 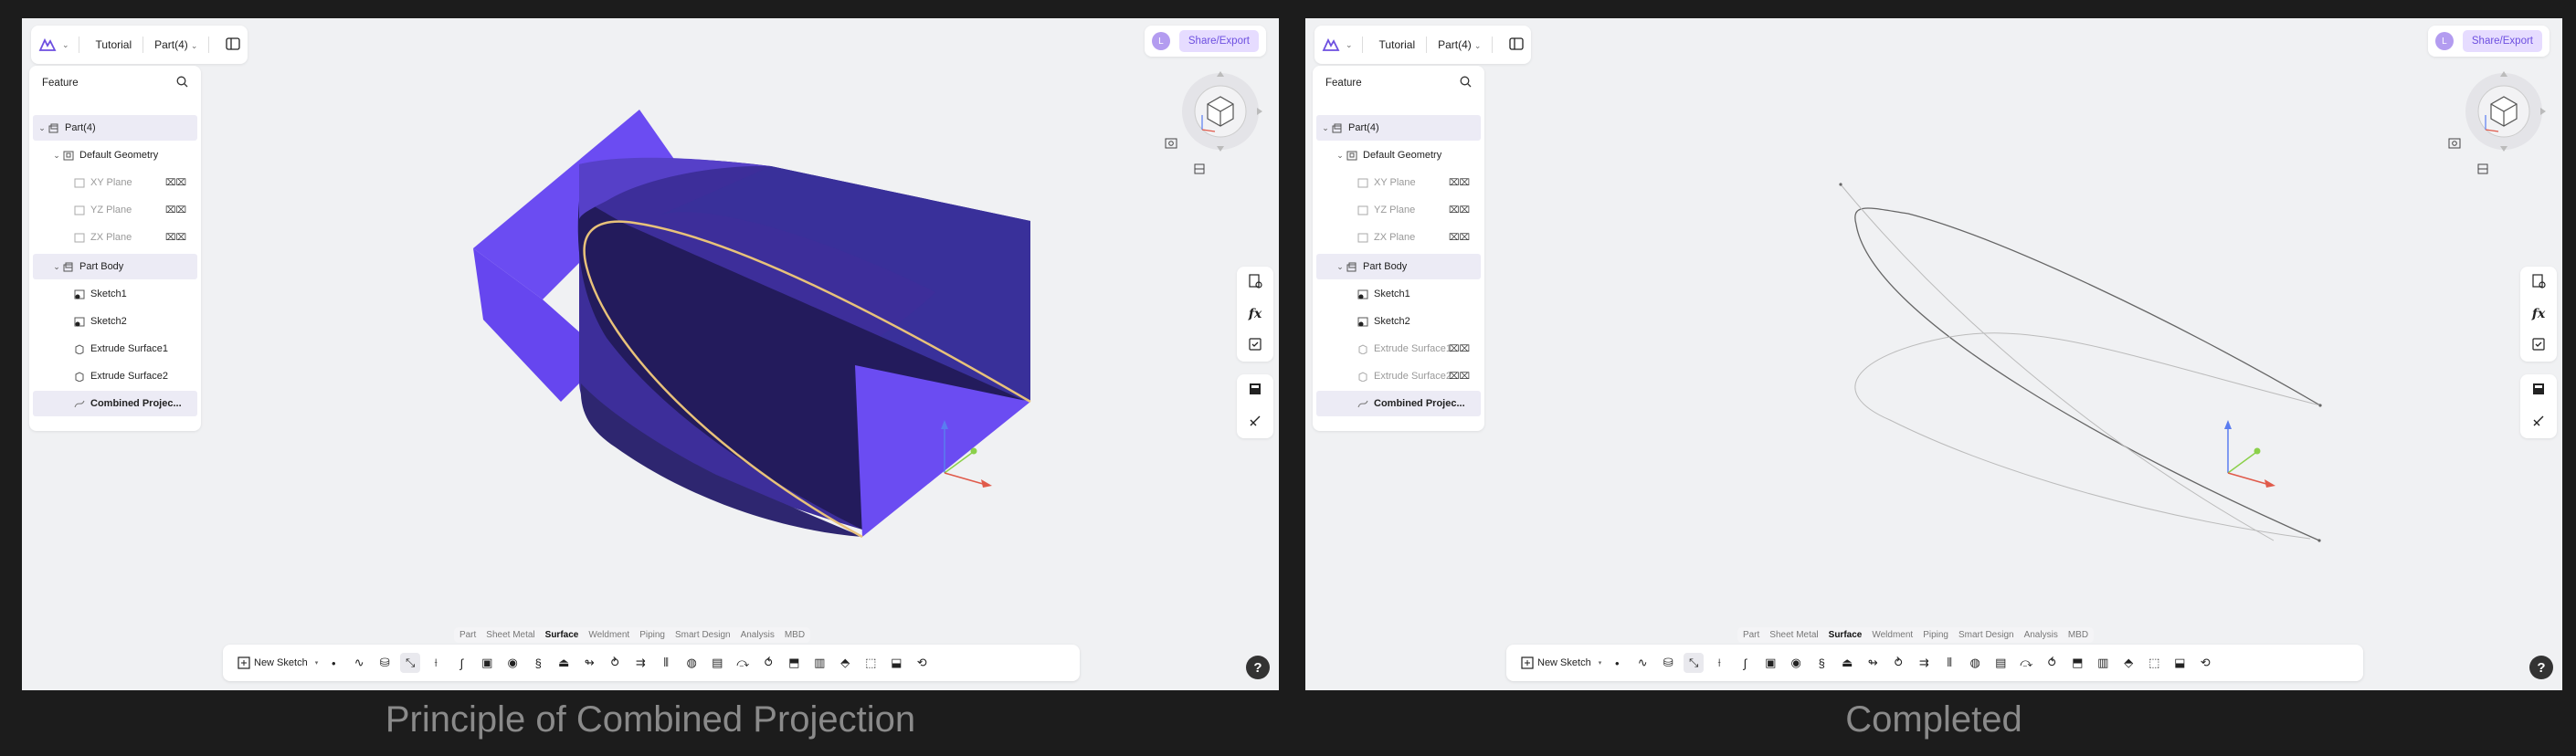 What do you see at coordinates (2087, 374) in the screenshot?
I see `combined-projection-curve` at bounding box center [2087, 374].